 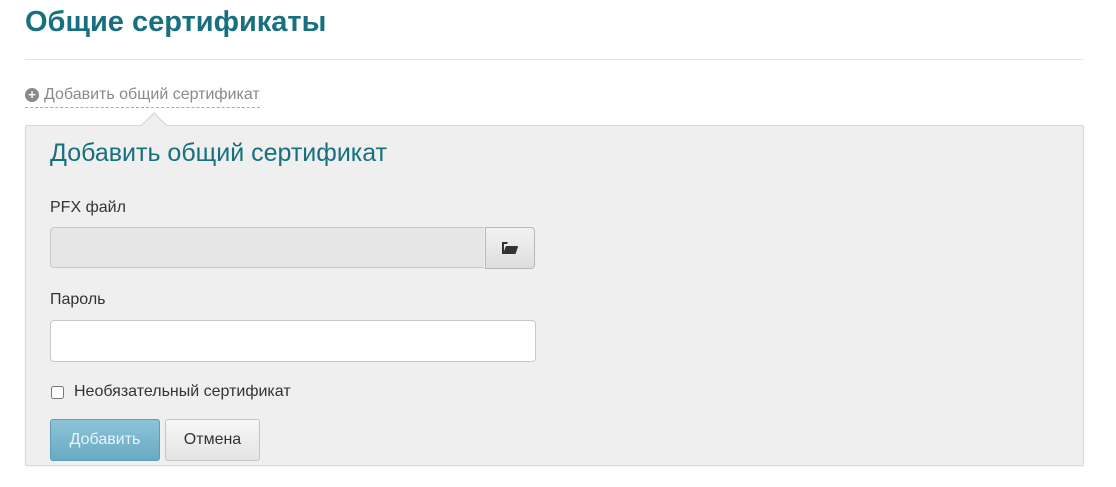 I want to click on page-title: Общие сертификаты, so click(x=176, y=22).